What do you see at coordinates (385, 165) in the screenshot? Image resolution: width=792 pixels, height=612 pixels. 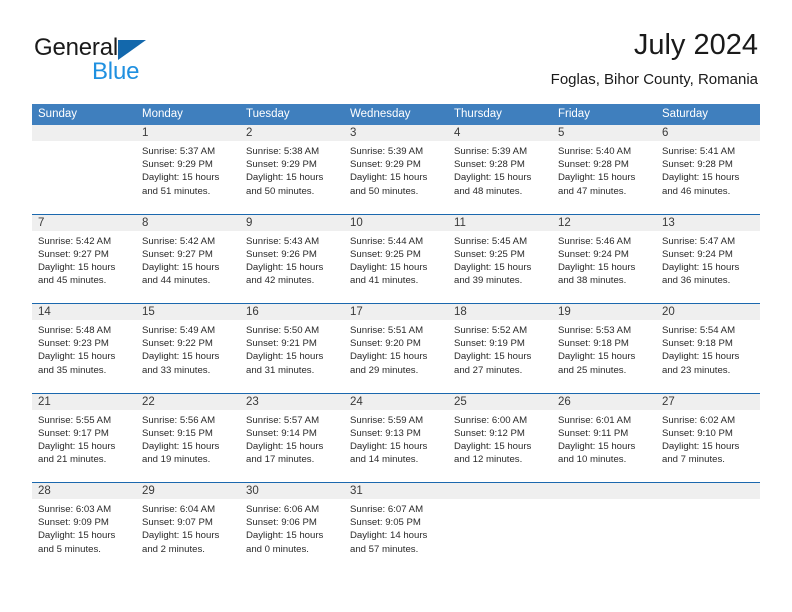 I see `day-detail-line: Sunset: 9:29 PM` at bounding box center [385, 165].